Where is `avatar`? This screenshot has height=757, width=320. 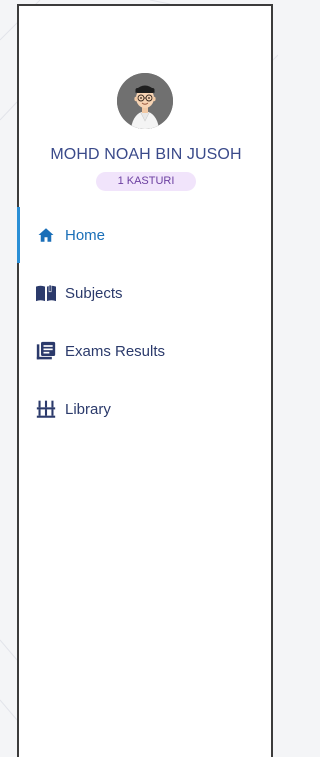 avatar is located at coordinates (145, 101).